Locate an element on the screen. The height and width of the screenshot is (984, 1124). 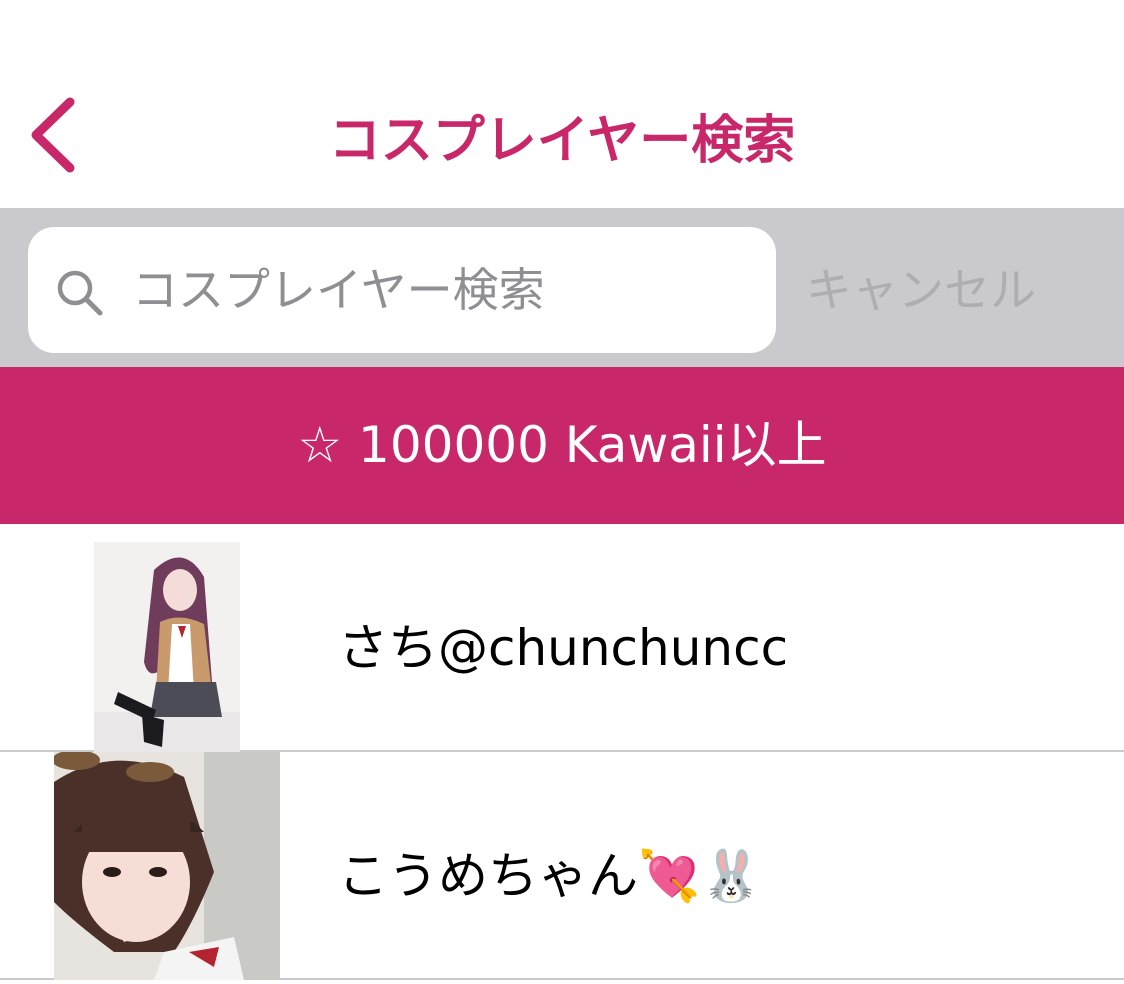
cosplayer-name: こうめちゃん💘🐰 is located at coordinates (550, 876).